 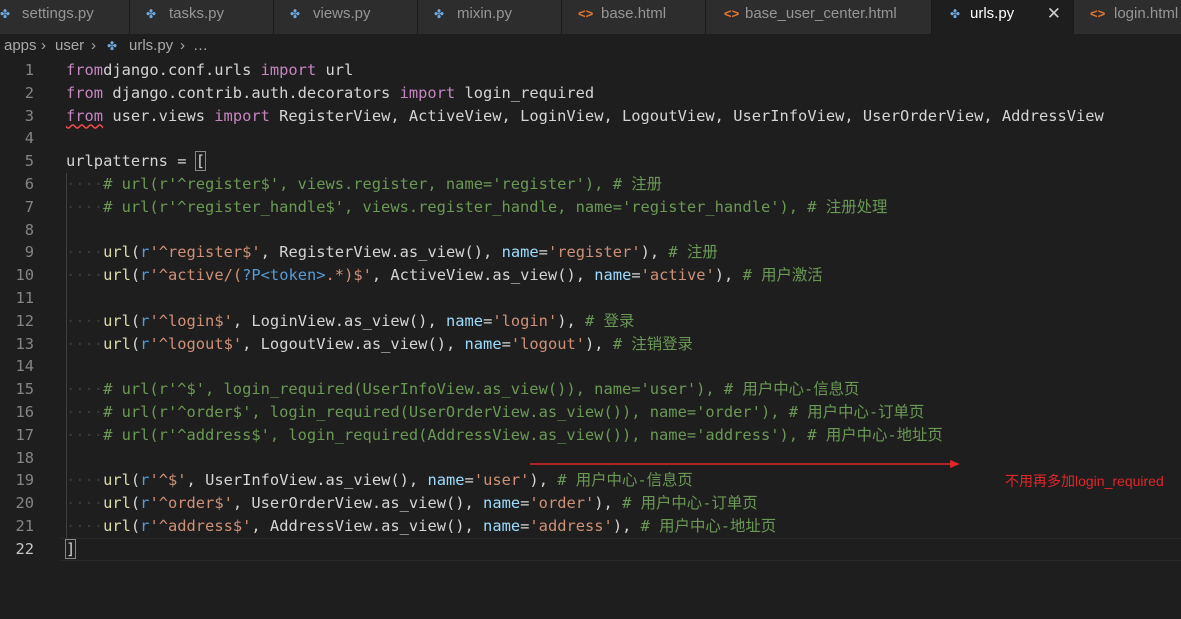 What do you see at coordinates (745, 464) in the screenshot?
I see `annotation-arrow` at bounding box center [745, 464].